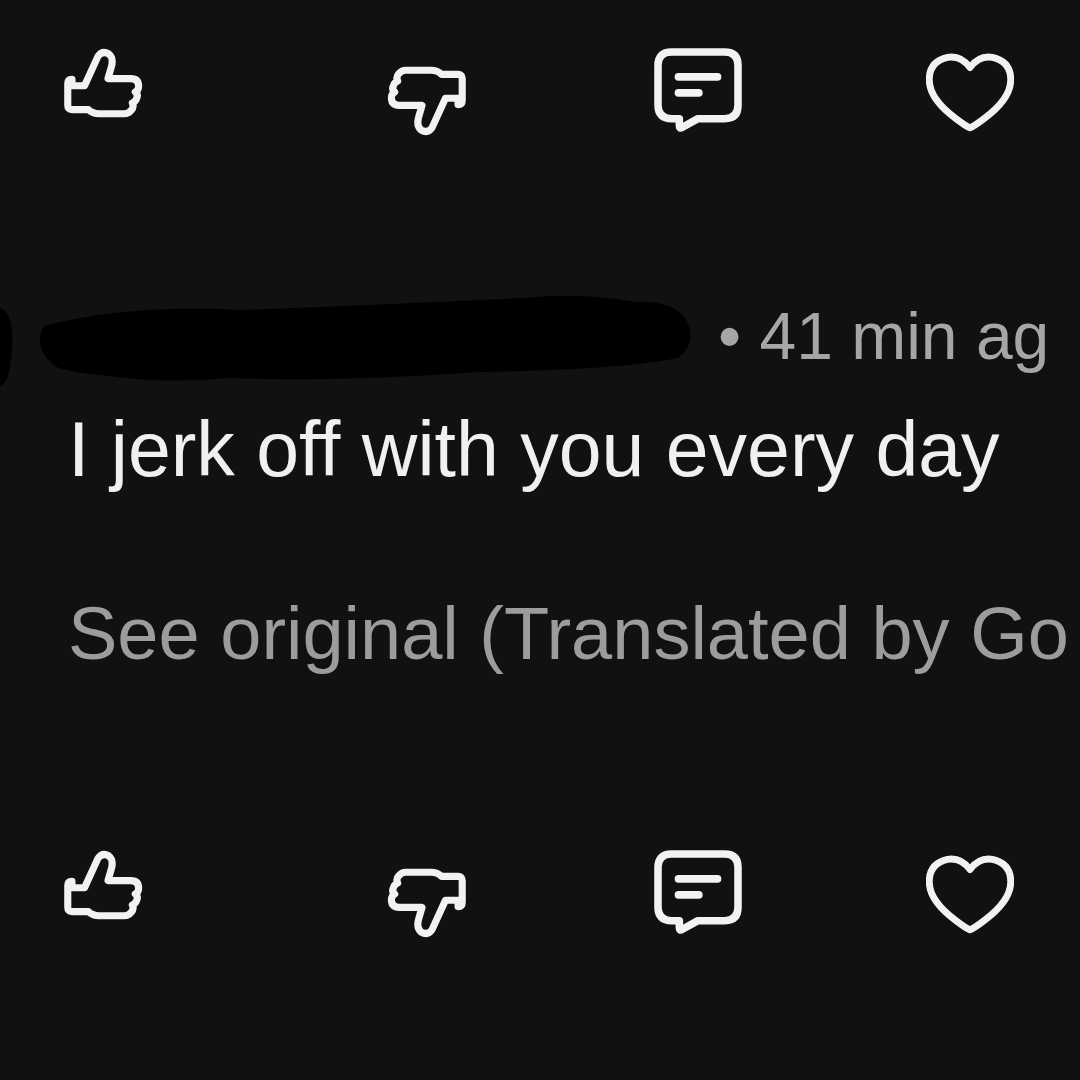 The height and width of the screenshot is (1080, 1080). Describe the element at coordinates (534, 449) in the screenshot. I see `comment-text: I jerk off with you every day` at that location.